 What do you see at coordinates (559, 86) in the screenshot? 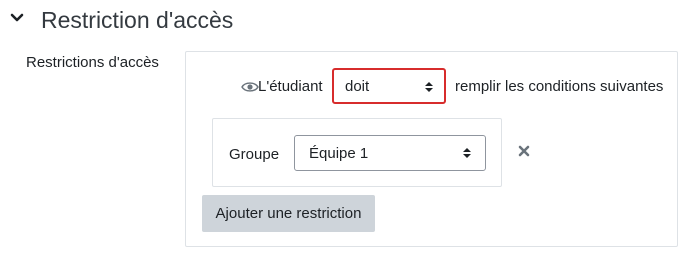
I see `conditions-suffix-text: remplir les conditions suivantes` at bounding box center [559, 86].